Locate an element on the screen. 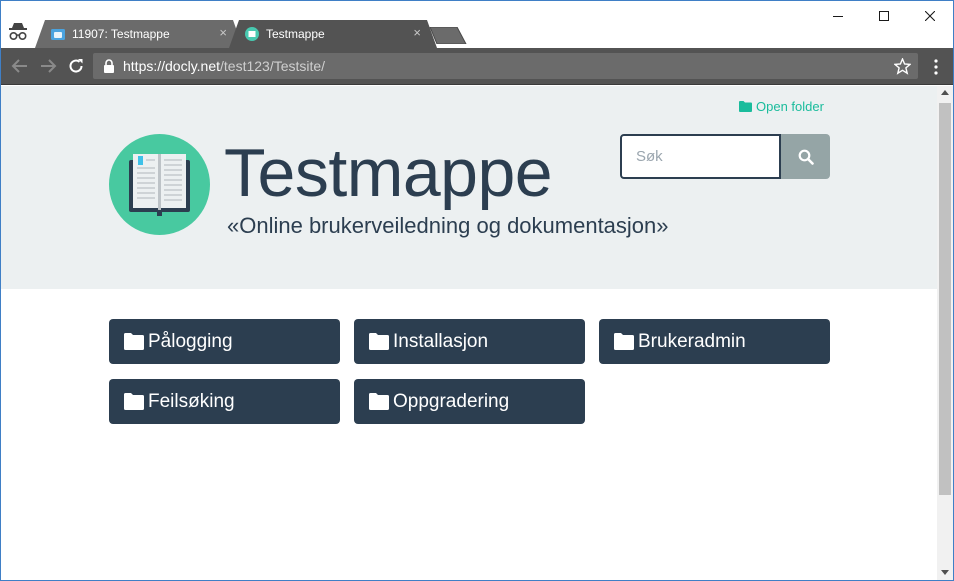 The height and width of the screenshot is (581, 954). folder-button-oppgradering: Oppgradering is located at coordinates (469, 401).